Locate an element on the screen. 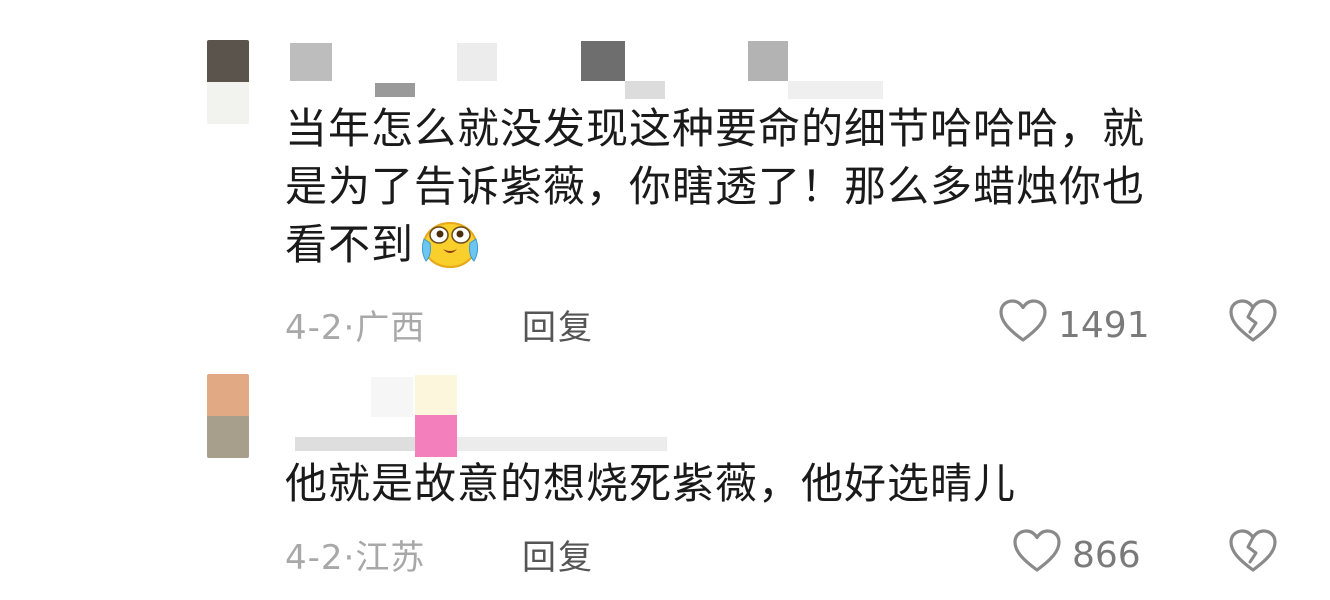 This screenshot has width=1330, height=600. like-count: 1491 is located at coordinates (1104, 325).